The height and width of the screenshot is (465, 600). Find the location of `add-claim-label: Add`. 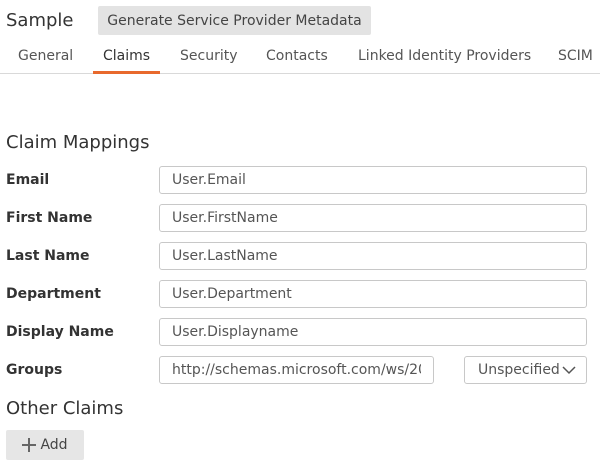

add-claim-label: Add is located at coordinates (54, 445).